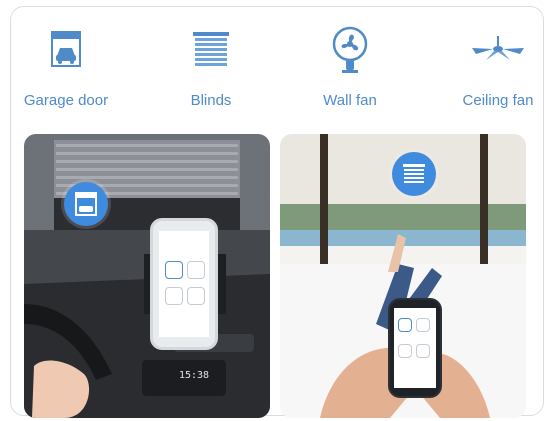 The image size is (548, 421). Describe the element at coordinates (493, 64) in the screenshot. I see `device-ceiling-fan: Ceiling fan` at that location.